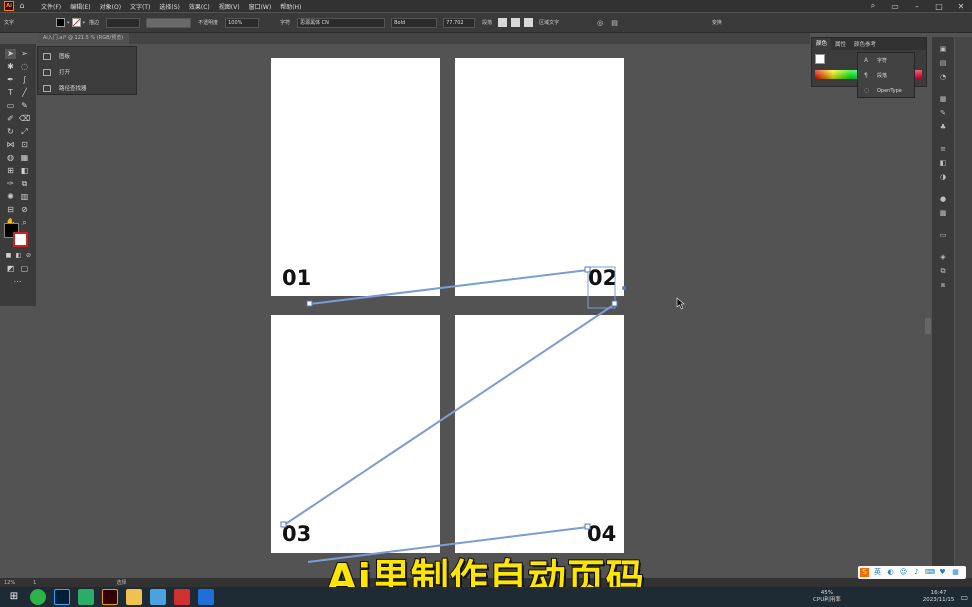 The image size is (972, 607). What do you see at coordinates (943, 77) in the screenshot?
I see `layers-icon: ◔` at bounding box center [943, 77].